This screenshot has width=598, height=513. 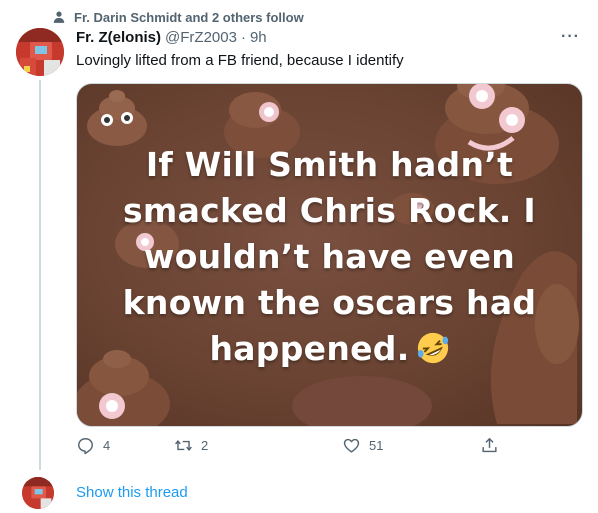 I want to click on timestamp: 9h, so click(x=258, y=37).